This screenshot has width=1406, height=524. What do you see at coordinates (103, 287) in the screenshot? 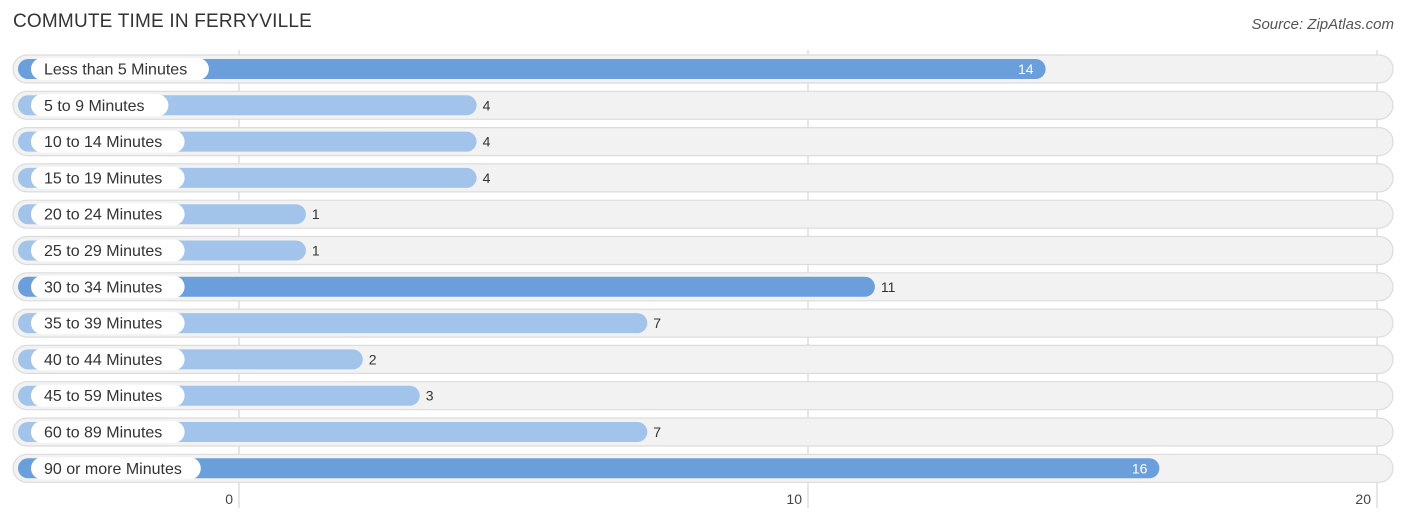
I see `category-label: 30 to 34 Minutes` at bounding box center [103, 287].